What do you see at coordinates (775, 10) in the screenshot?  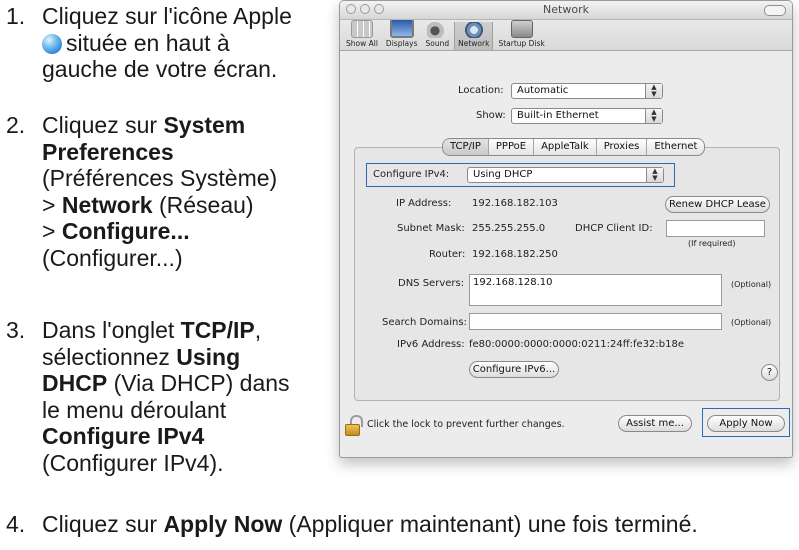 I see `toolbar-toggle-button` at bounding box center [775, 10].